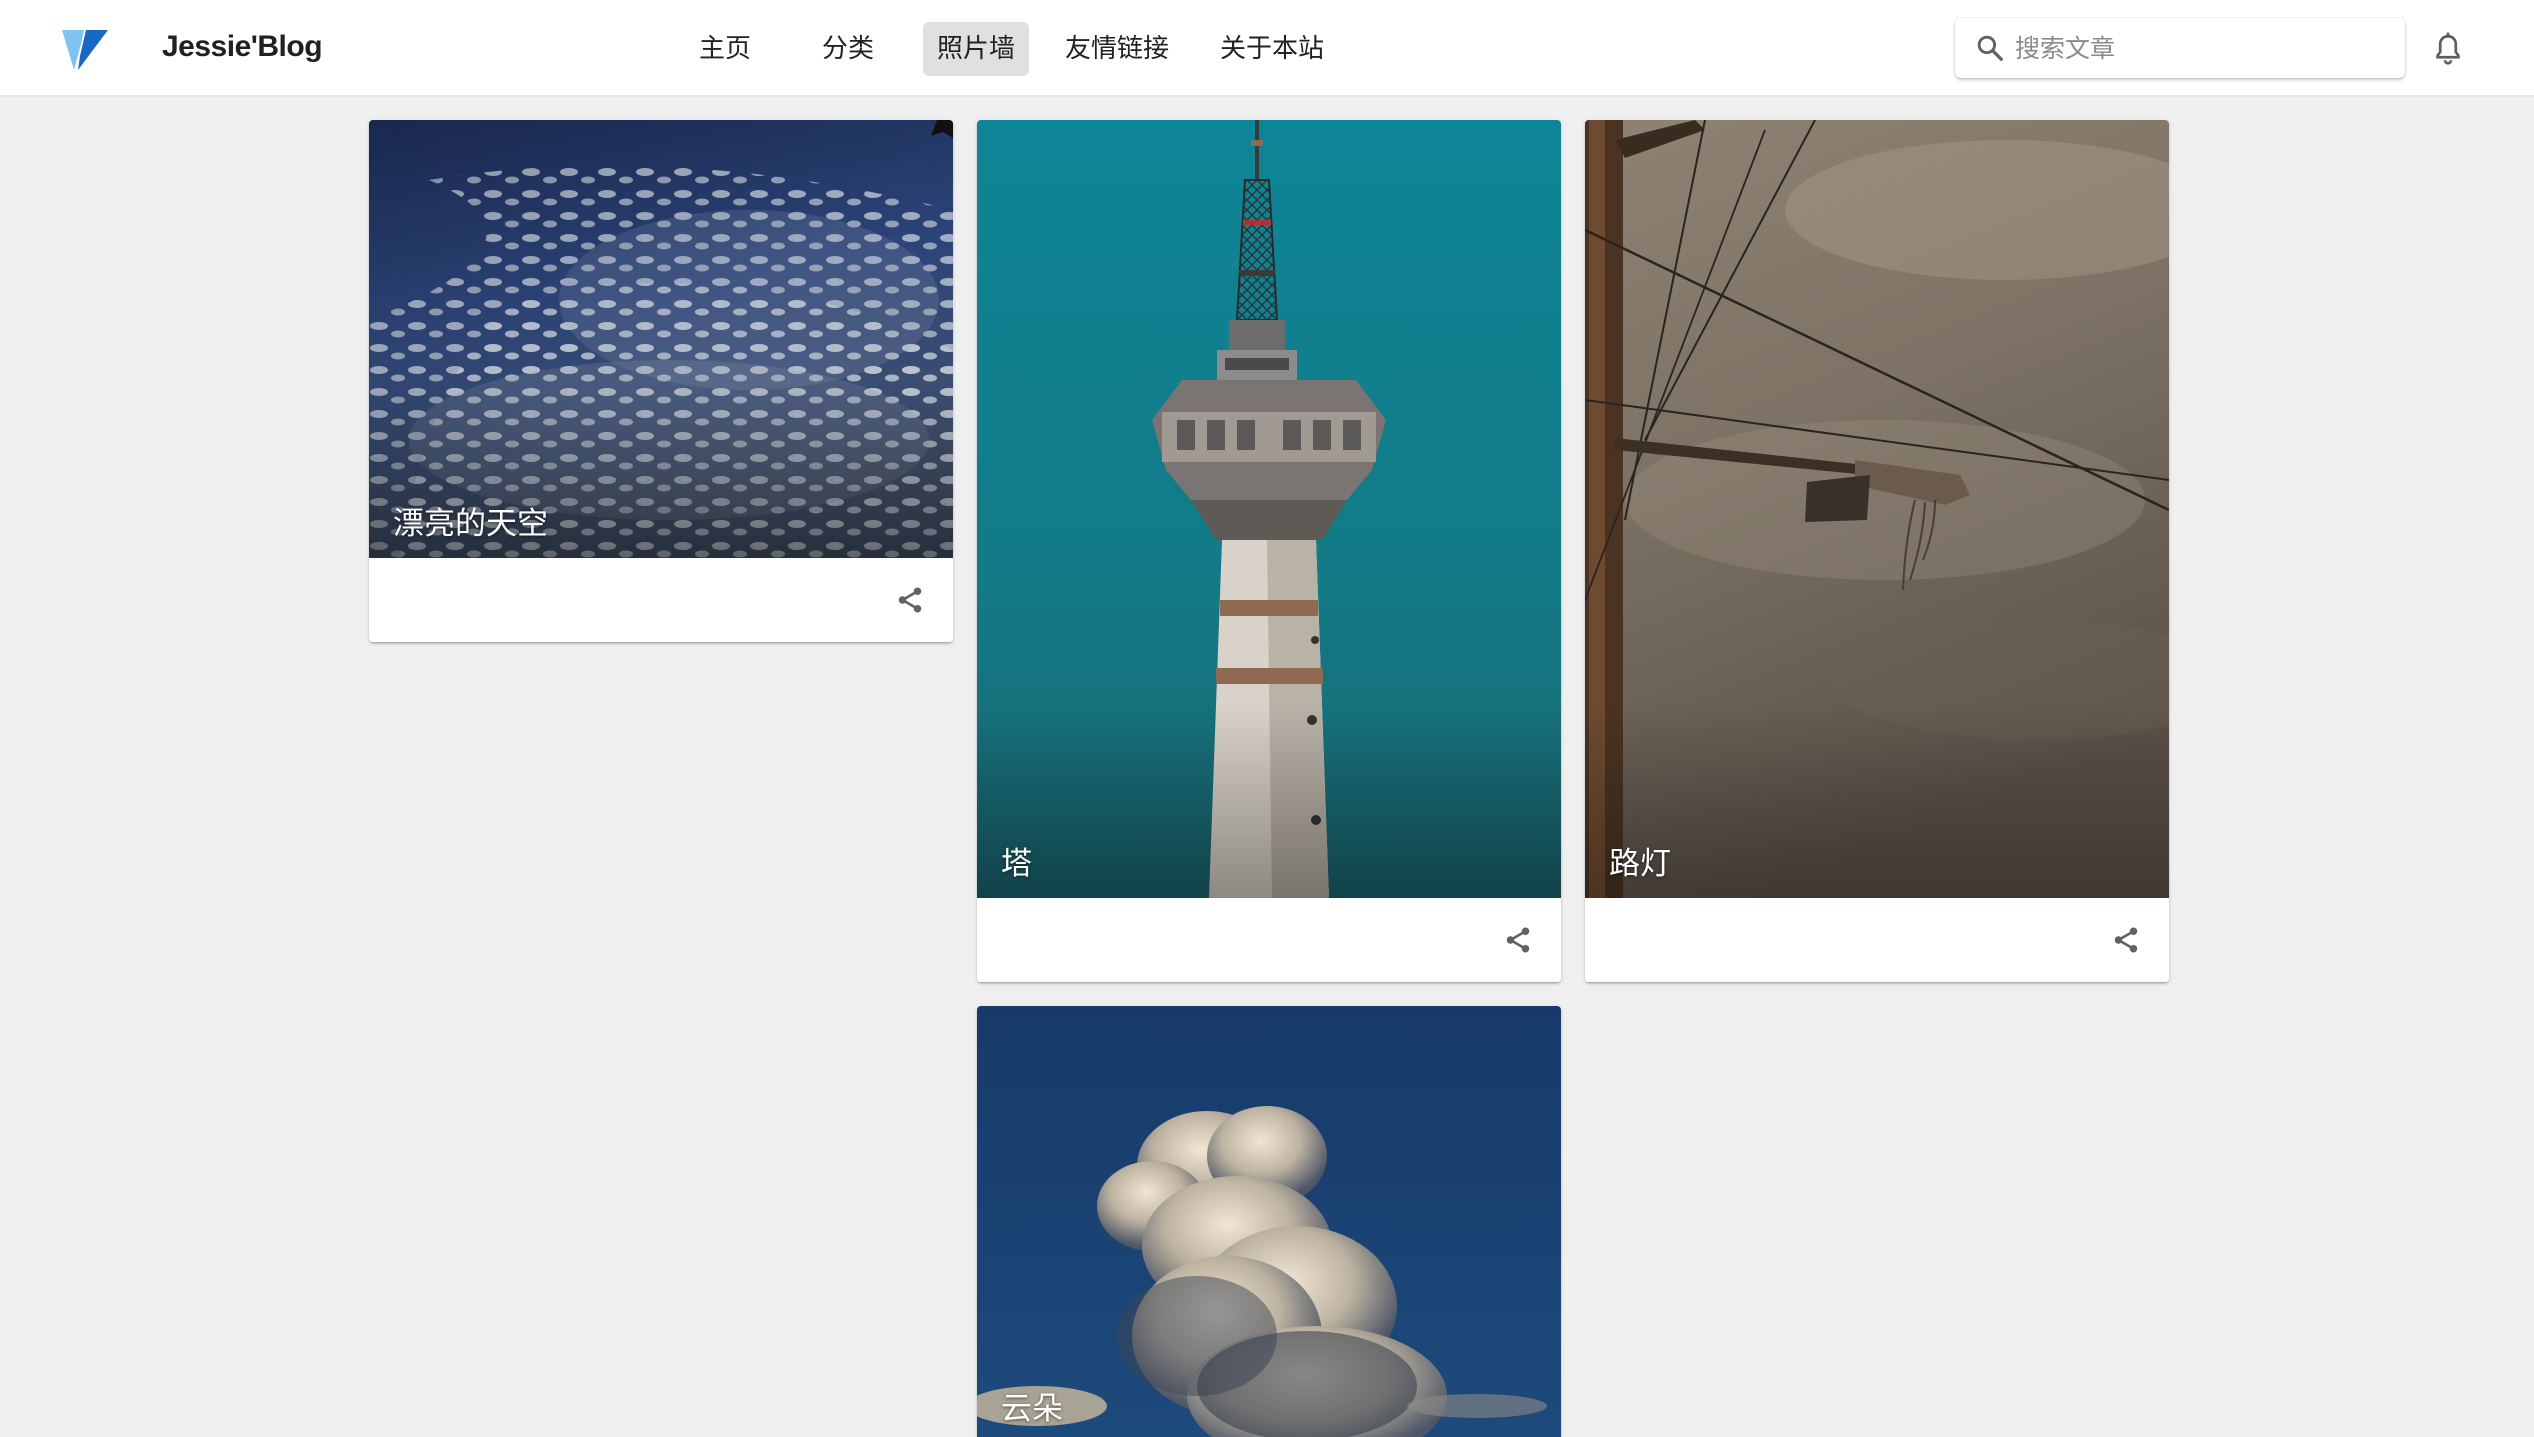 The width and height of the screenshot is (2534, 1437). I want to click on nav-item-home: 主页, so click(725, 49).